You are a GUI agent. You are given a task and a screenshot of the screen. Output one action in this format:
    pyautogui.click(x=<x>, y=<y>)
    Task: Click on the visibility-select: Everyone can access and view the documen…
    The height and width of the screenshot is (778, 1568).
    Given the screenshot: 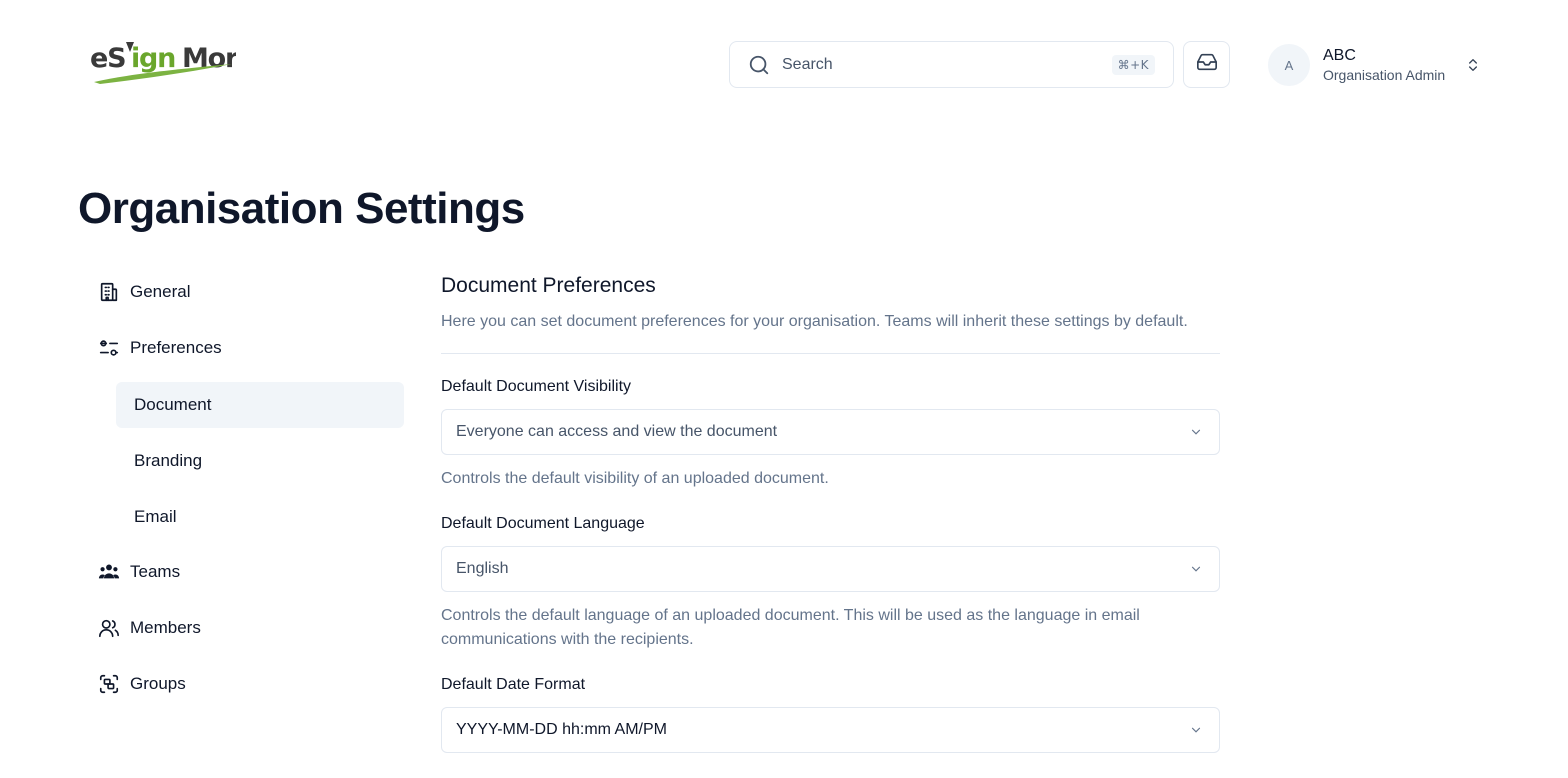 What is the action you would take?
    pyautogui.click(x=830, y=432)
    